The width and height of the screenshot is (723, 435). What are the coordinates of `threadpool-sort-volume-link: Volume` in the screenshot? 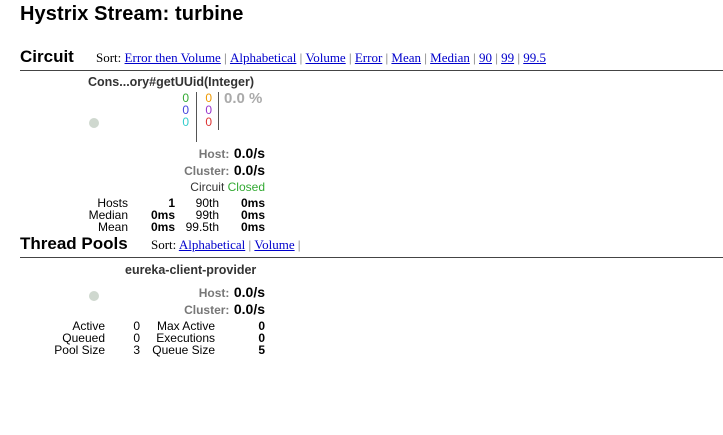 It's located at (274, 244).